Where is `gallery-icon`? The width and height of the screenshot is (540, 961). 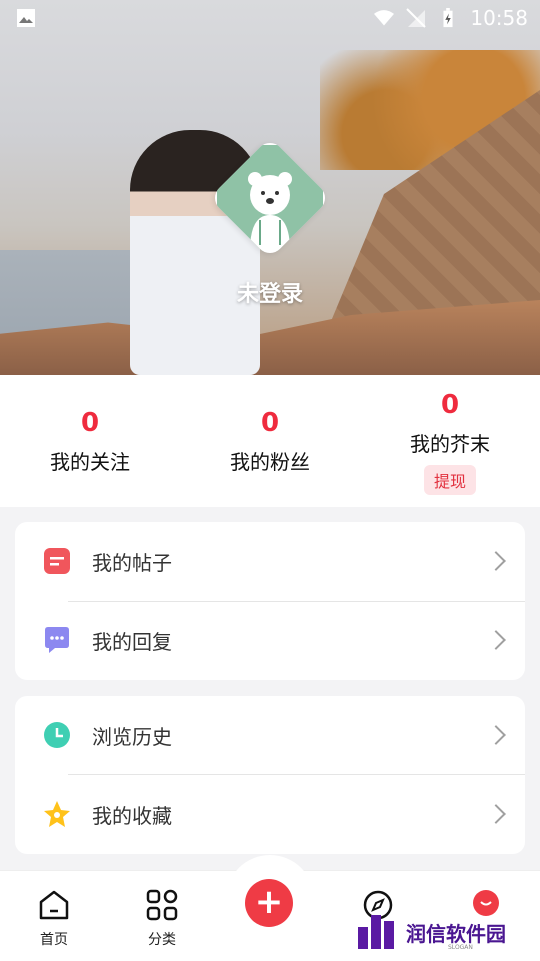
gallery-icon is located at coordinates (26, 18).